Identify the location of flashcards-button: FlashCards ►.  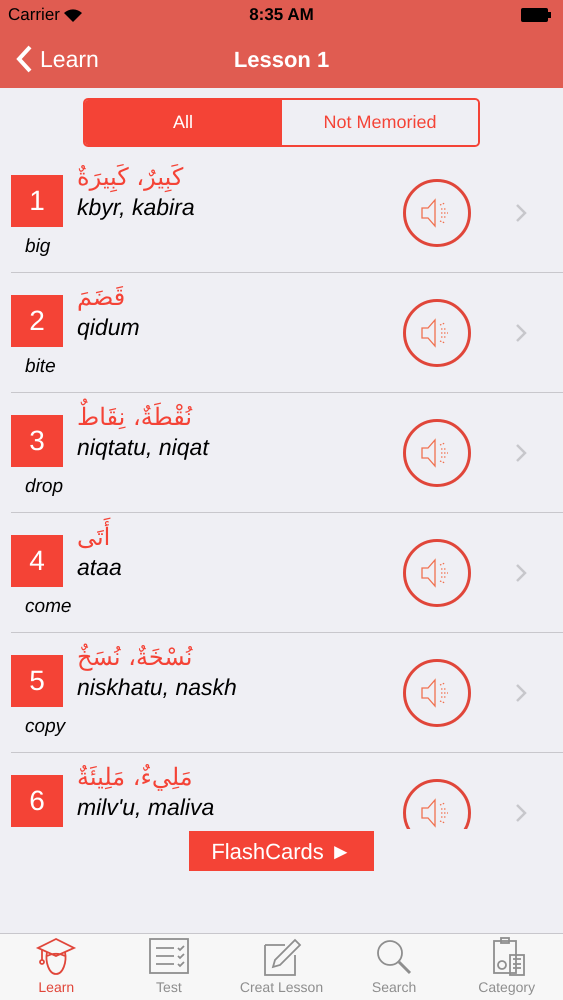
(281, 851).